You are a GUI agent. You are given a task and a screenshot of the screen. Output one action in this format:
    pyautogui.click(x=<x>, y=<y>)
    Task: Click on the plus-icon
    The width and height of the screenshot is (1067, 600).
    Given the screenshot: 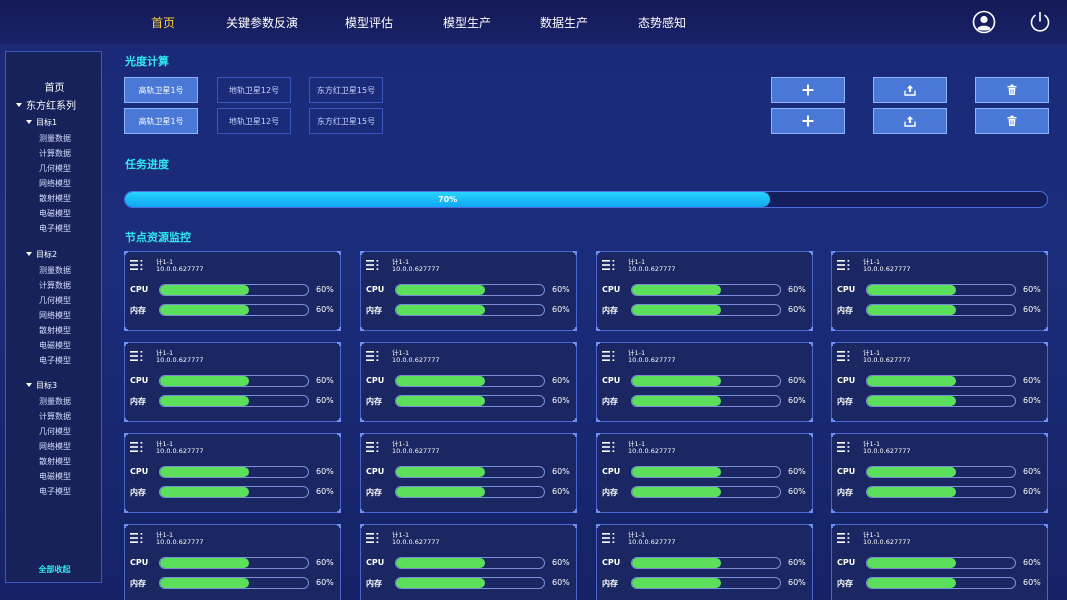 What is the action you would take?
    pyautogui.click(x=808, y=90)
    